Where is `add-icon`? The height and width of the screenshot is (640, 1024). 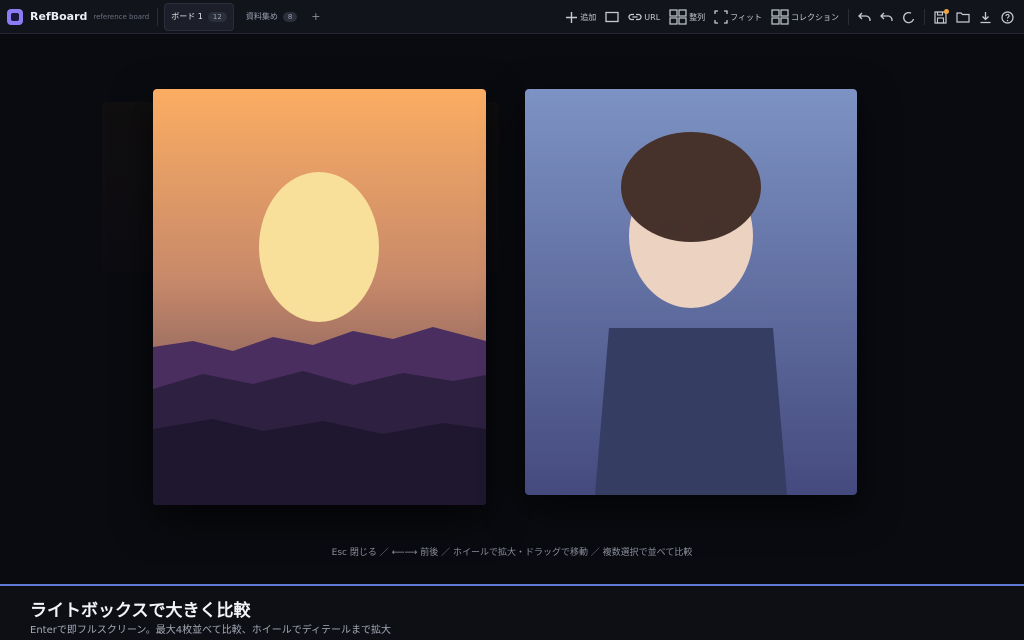 add-icon is located at coordinates (572, 17).